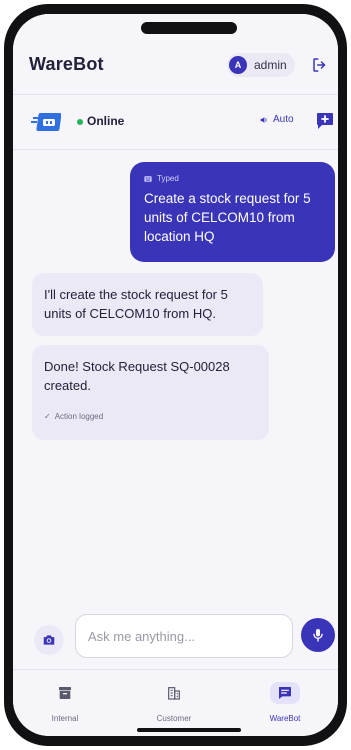 This screenshot has height=750, width=351. What do you see at coordinates (137, 376) in the screenshot?
I see `bot-message-text: Done! Stock Request SQ-00028 created.` at bounding box center [137, 376].